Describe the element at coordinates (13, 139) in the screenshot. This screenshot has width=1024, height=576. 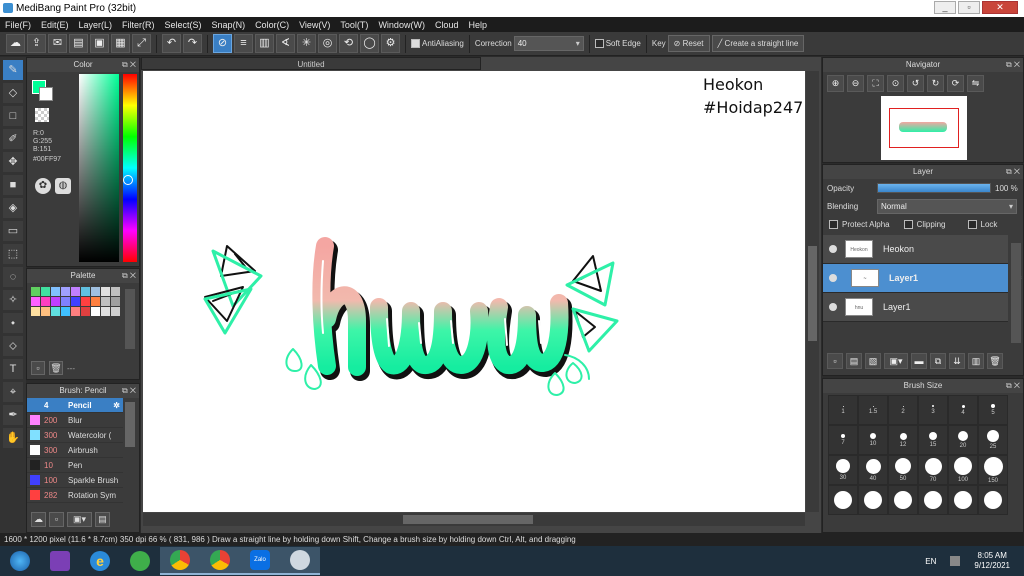
I see `select-pen-icon: ✐` at that location.